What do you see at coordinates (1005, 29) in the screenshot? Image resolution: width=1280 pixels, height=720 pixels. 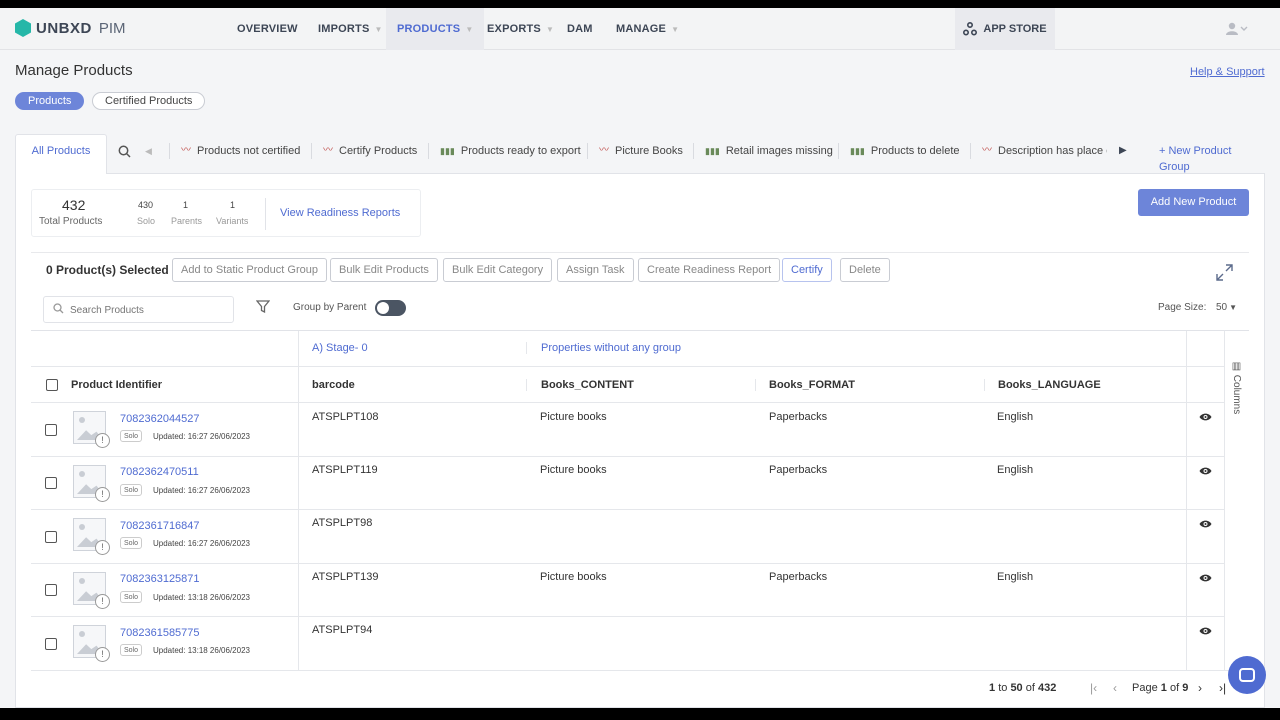 I see `app-store-button: APP STORE` at bounding box center [1005, 29].